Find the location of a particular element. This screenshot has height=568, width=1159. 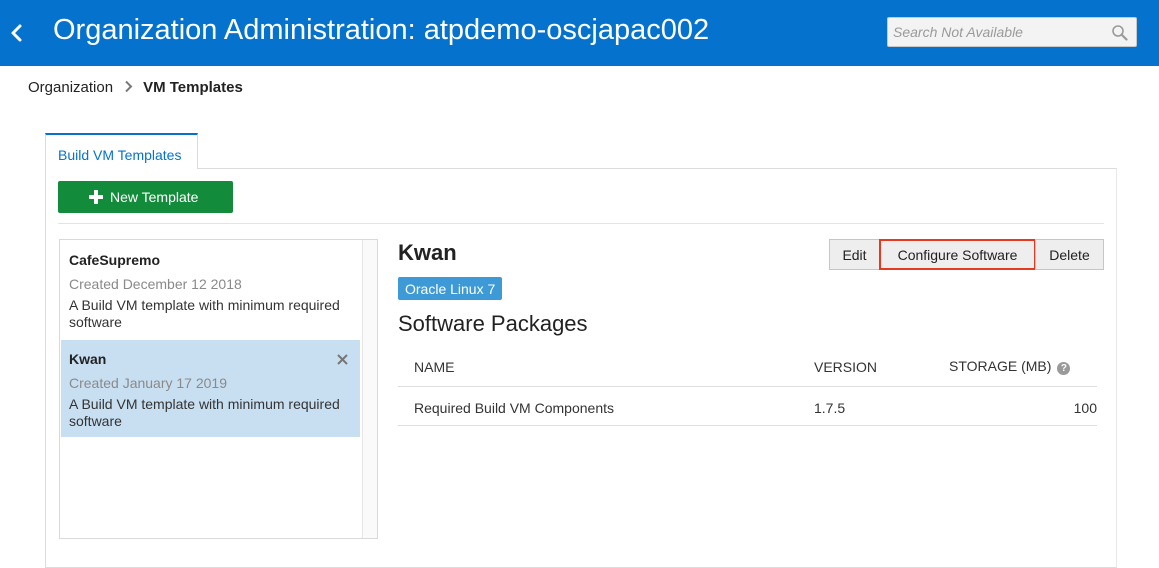

template-created: Created December 12 2018 is located at coordinates (155, 284).